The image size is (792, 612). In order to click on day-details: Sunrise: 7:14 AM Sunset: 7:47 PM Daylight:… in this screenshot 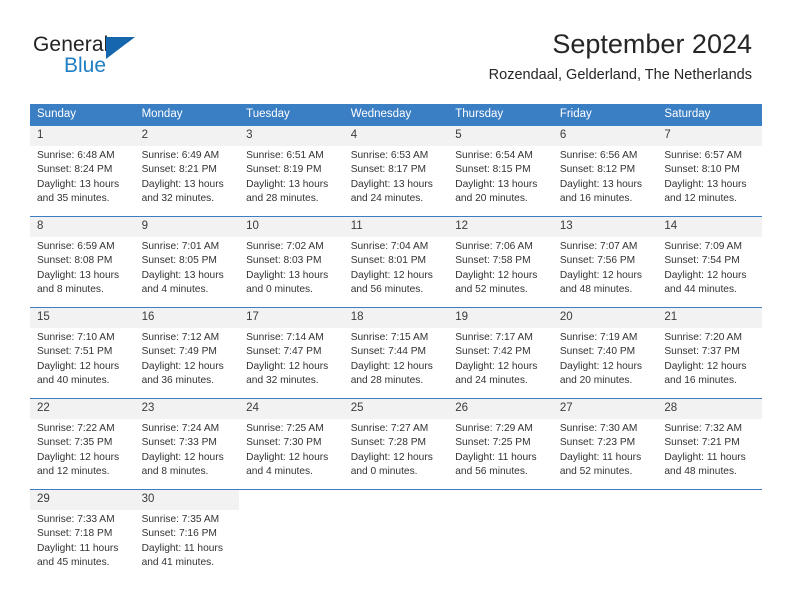, I will do `click(291, 358)`.